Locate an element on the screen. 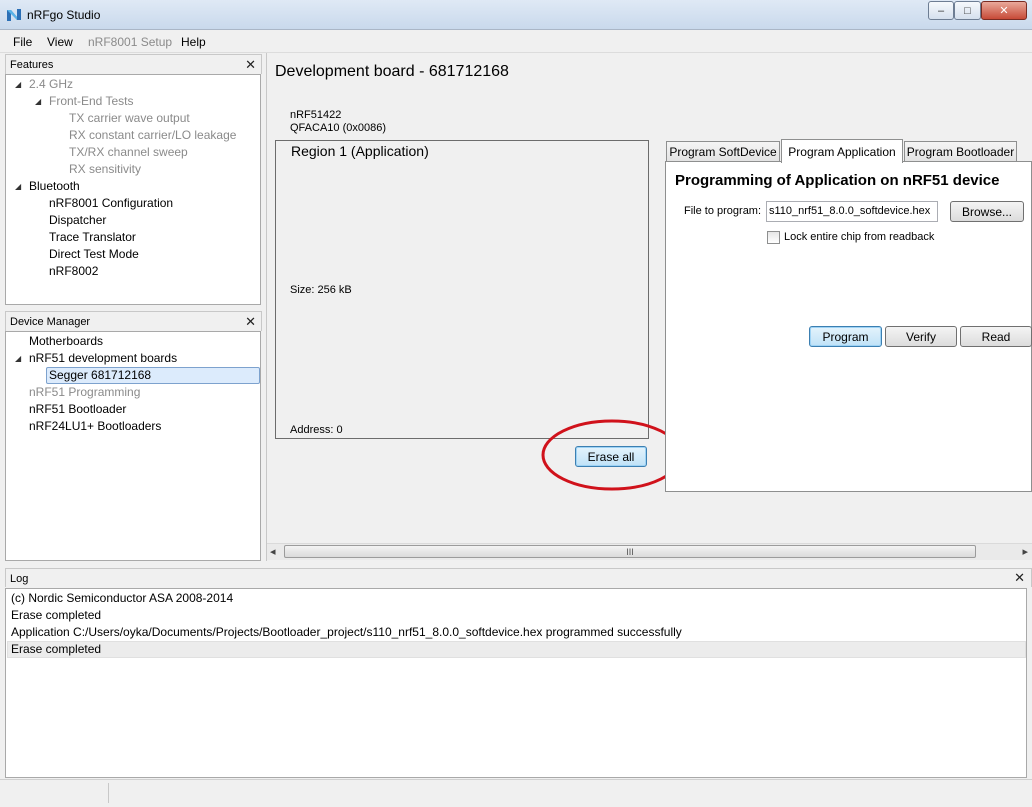 This screenshot has width=1032, height=807. window-title: nRFgo Studio is located at coordinates (64, 15).